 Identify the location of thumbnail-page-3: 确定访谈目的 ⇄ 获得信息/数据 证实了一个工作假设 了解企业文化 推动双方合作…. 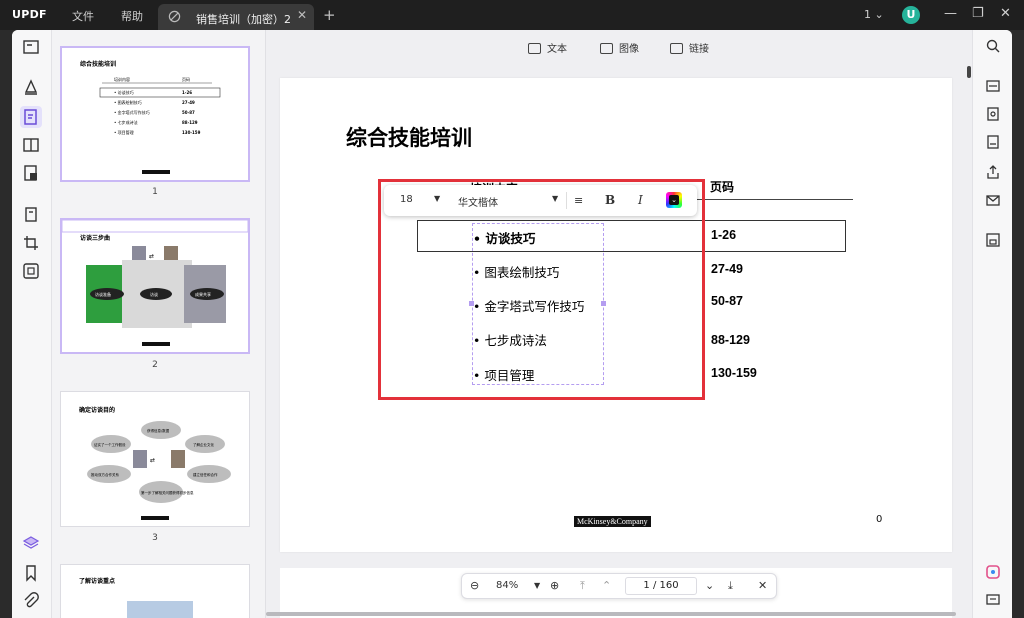
(155, 459).